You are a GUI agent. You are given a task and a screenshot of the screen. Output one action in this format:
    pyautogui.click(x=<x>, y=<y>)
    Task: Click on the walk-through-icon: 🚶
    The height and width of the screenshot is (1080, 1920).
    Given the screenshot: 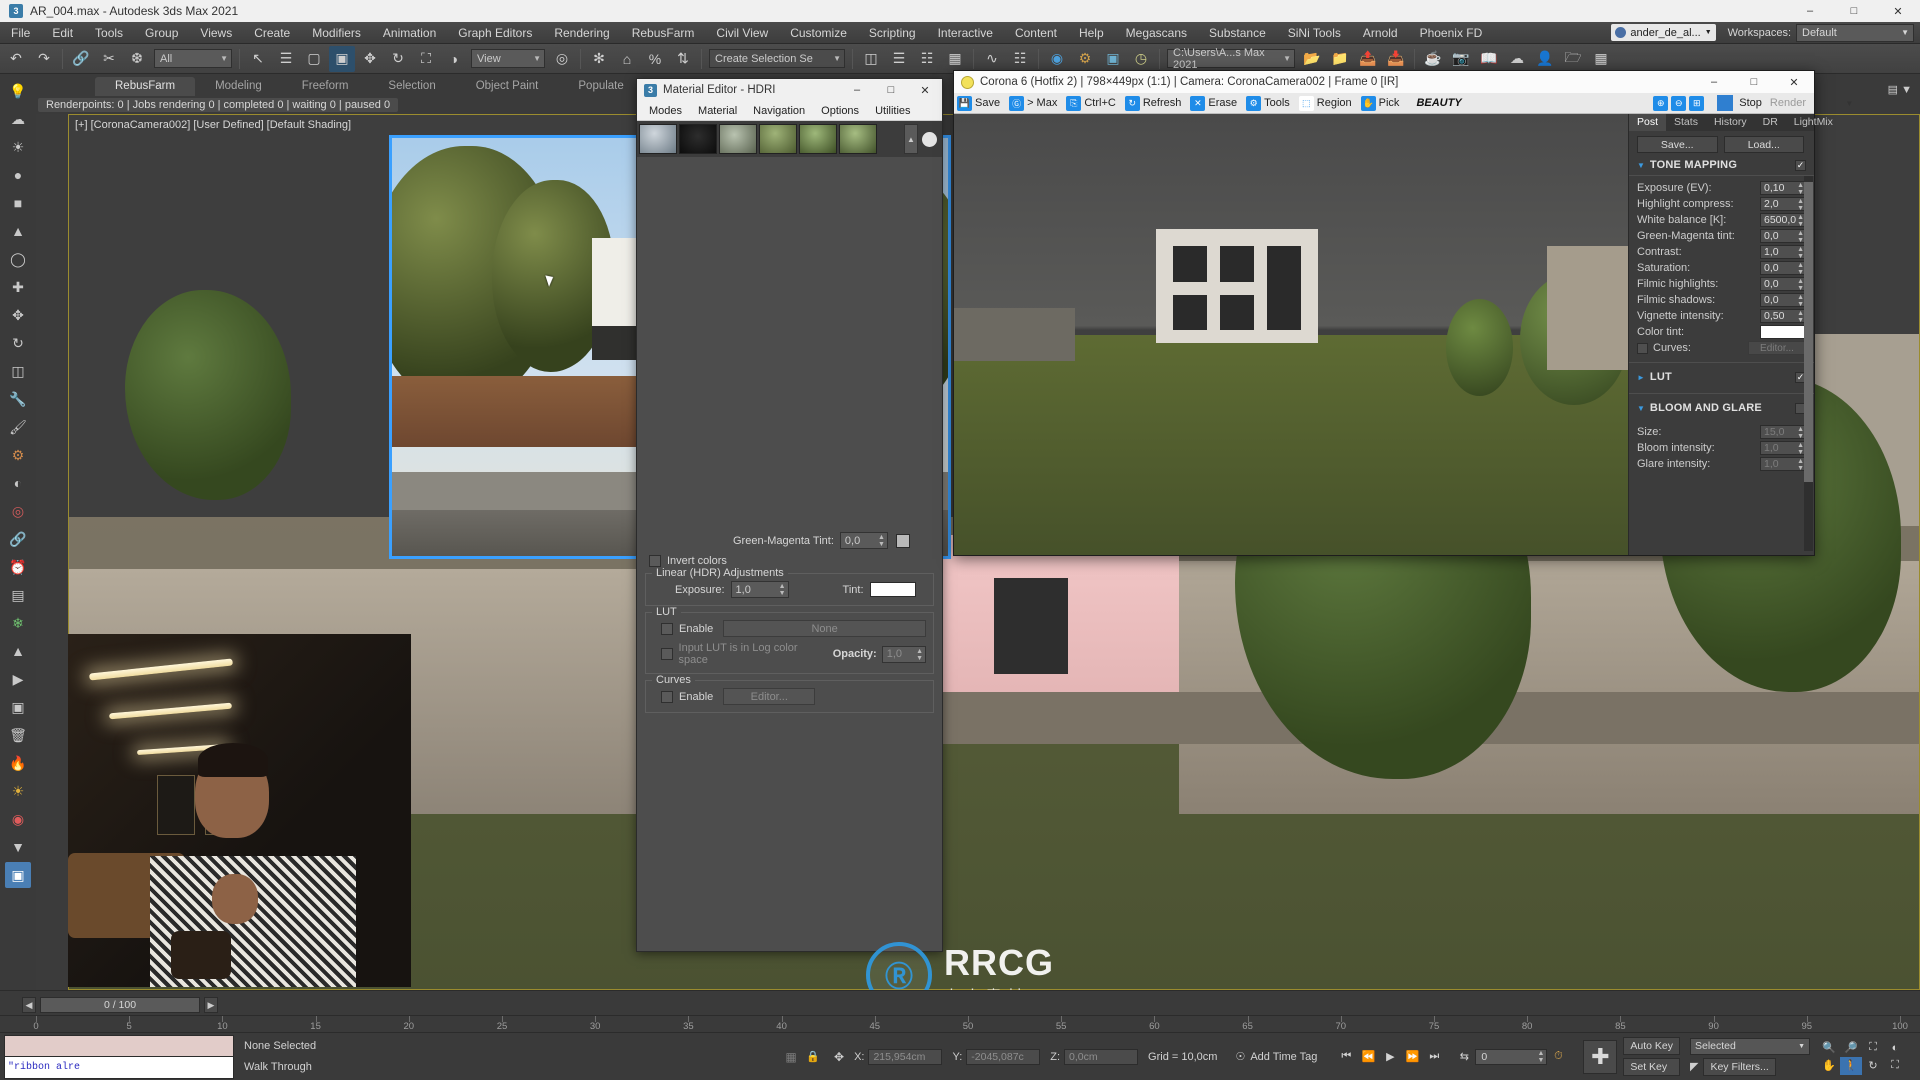 What is the action you would take?
    pyautogui.click(x=1851, y=1065)
    